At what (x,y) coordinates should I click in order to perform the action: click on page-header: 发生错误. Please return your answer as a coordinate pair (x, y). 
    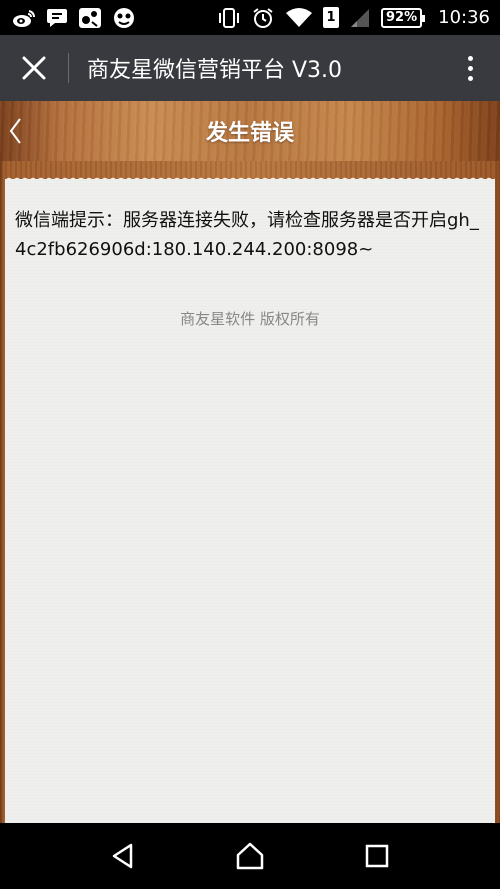
    Looking at the image, I should click on (250, 131).